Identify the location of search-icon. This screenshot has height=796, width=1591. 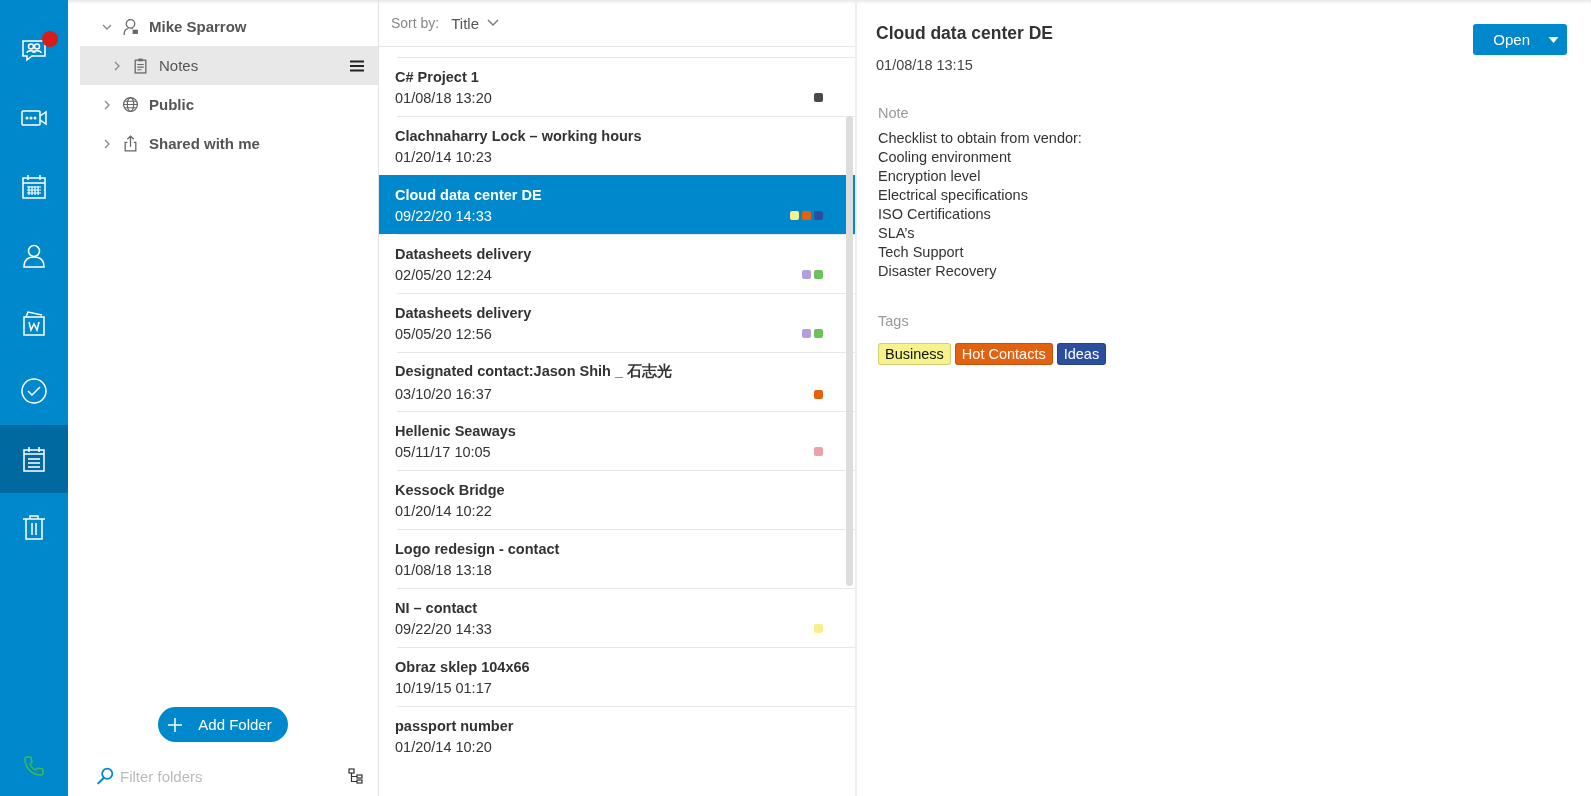
(105, 776).